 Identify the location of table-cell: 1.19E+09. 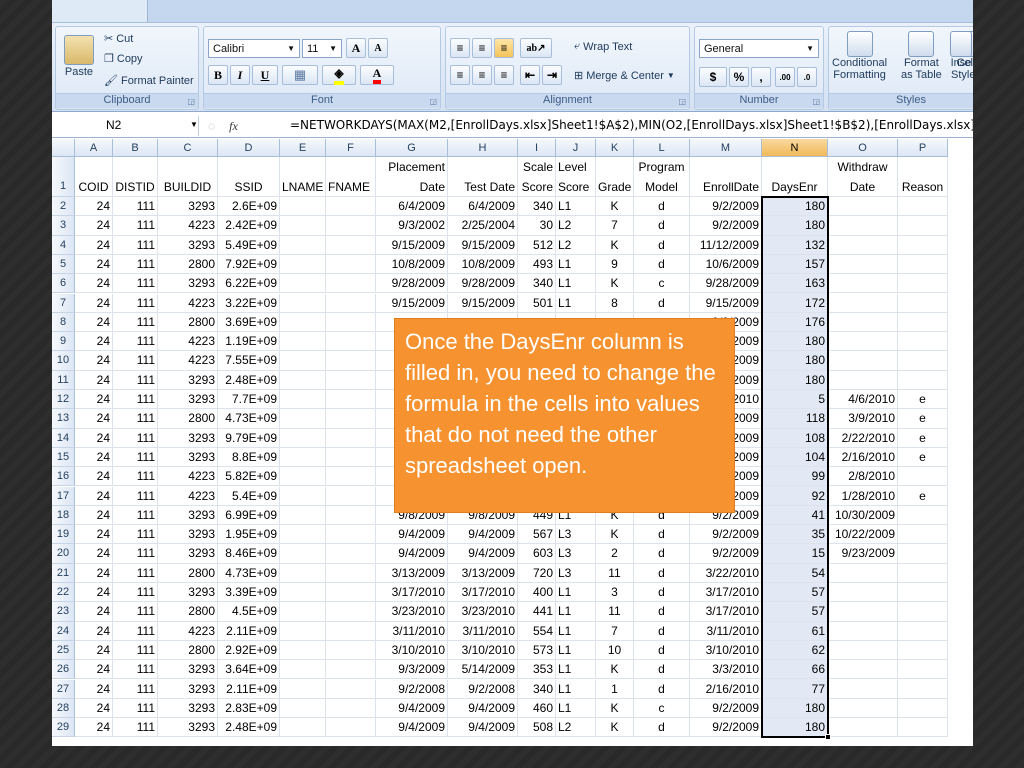
(249, 342).